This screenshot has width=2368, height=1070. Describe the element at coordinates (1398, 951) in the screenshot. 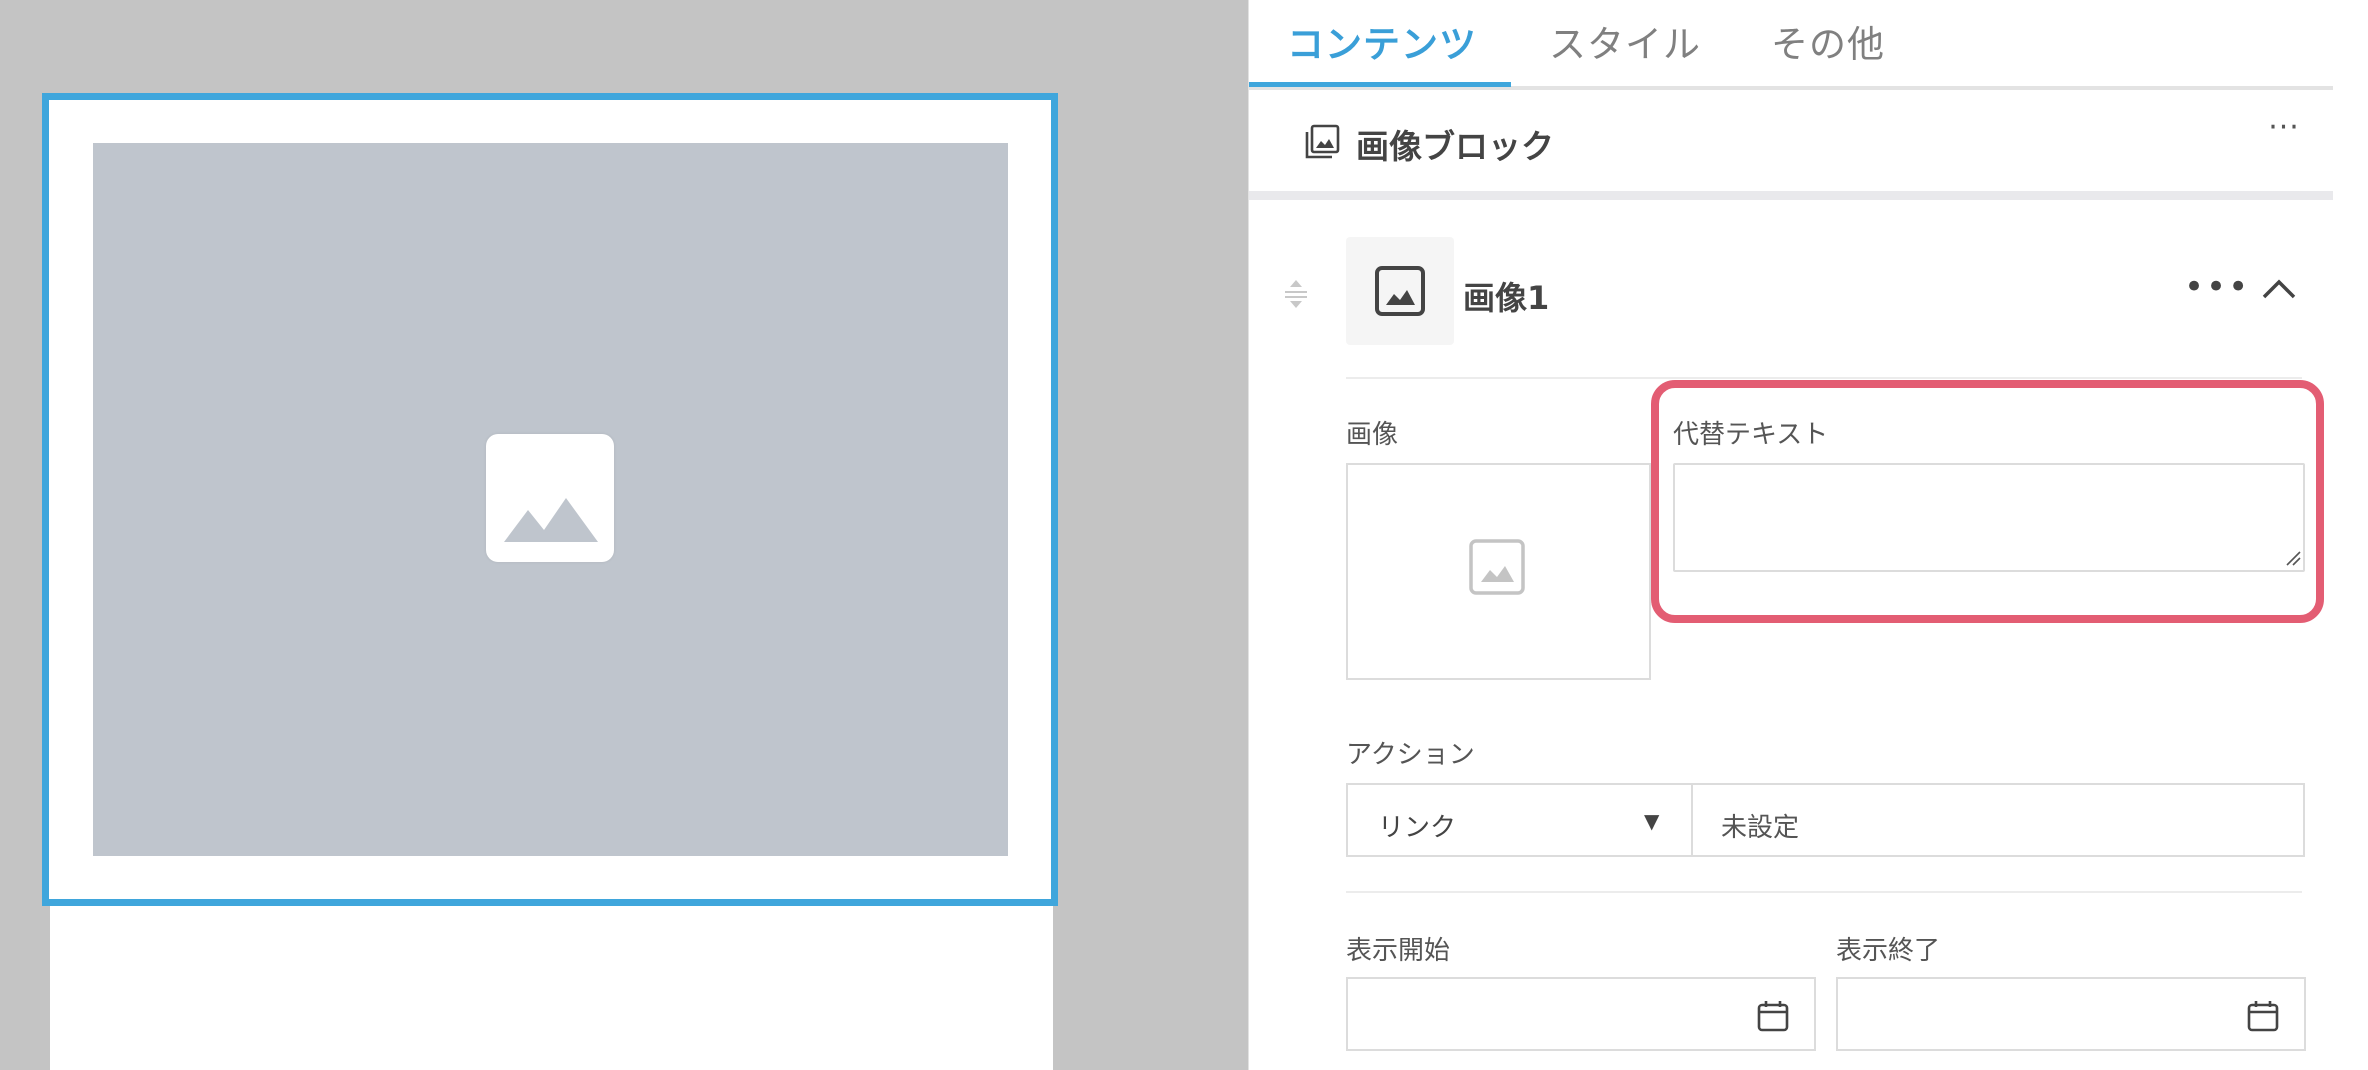

I see `display-start-label: 表示開始` at that location.